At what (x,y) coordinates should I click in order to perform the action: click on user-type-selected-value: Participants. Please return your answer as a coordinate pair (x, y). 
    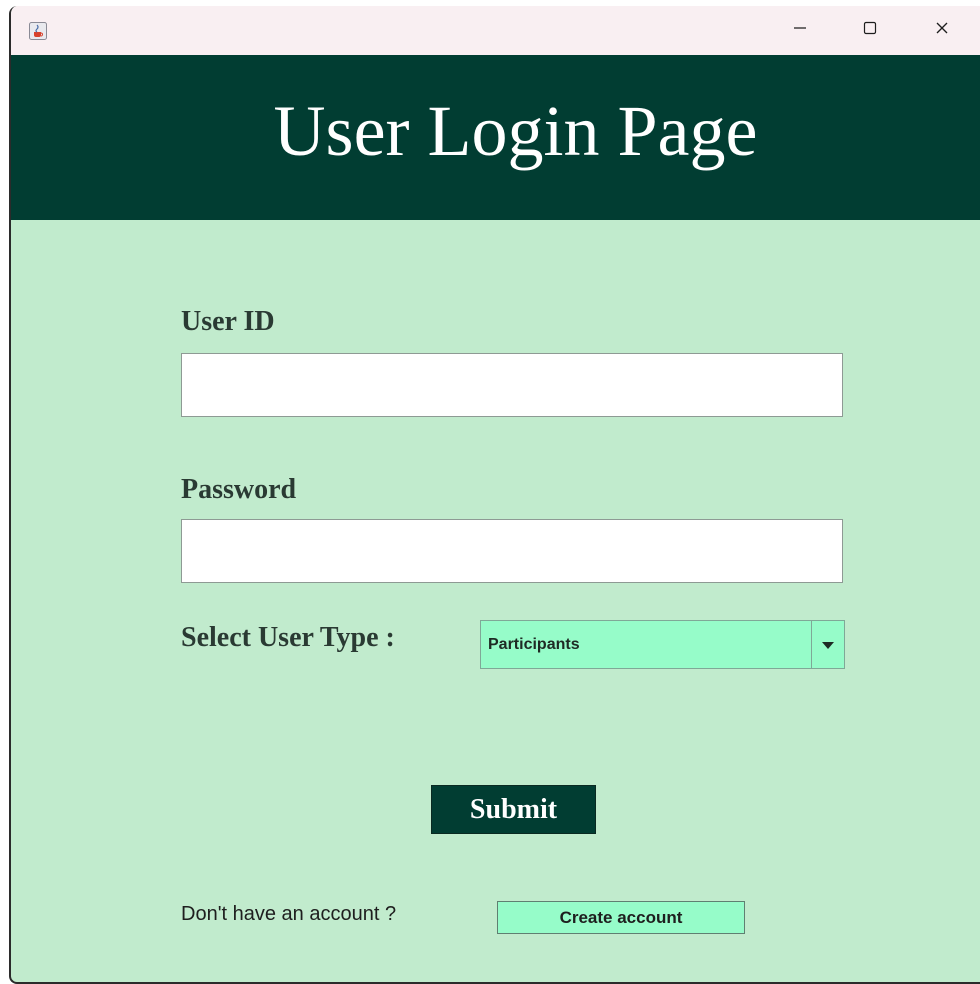
    Looking at the image, I should click on (534, 644).